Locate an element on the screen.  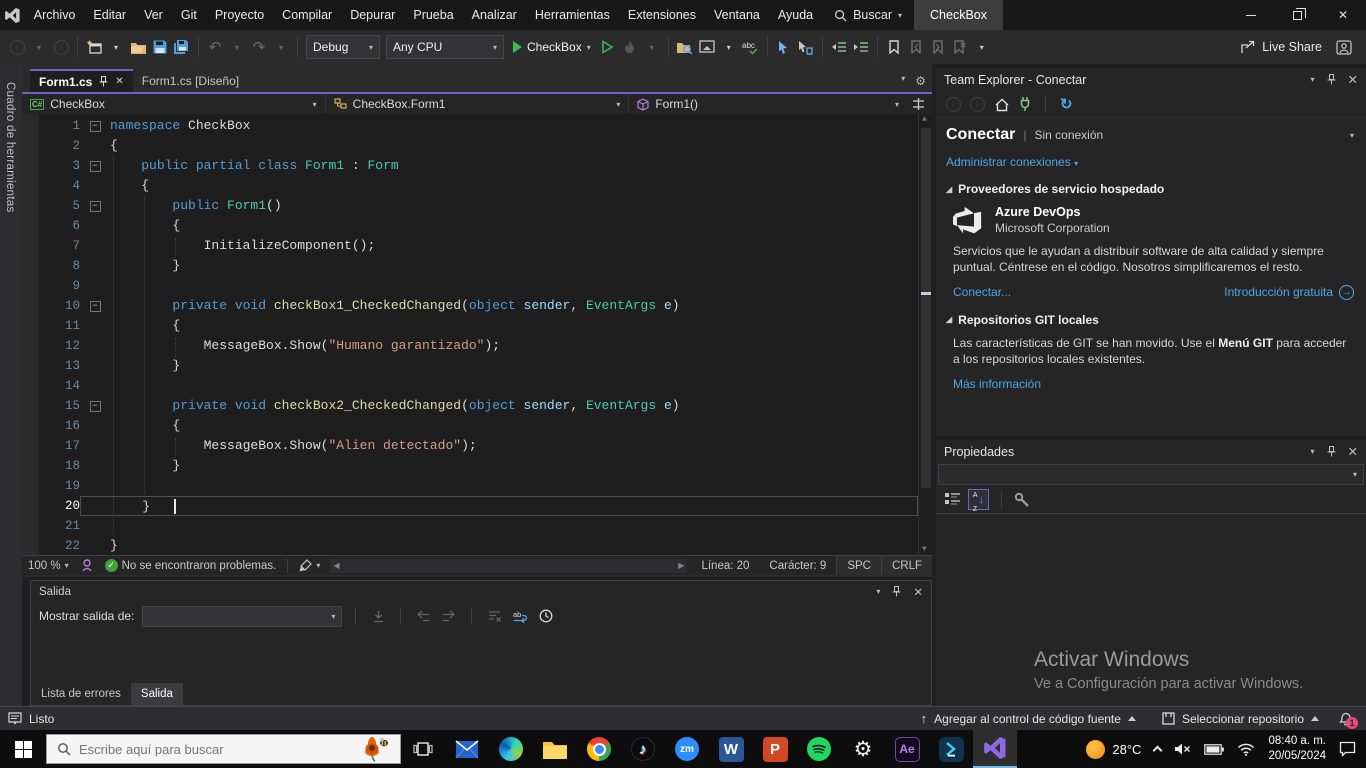
next-message-icon is located at coordinates (449, 616).